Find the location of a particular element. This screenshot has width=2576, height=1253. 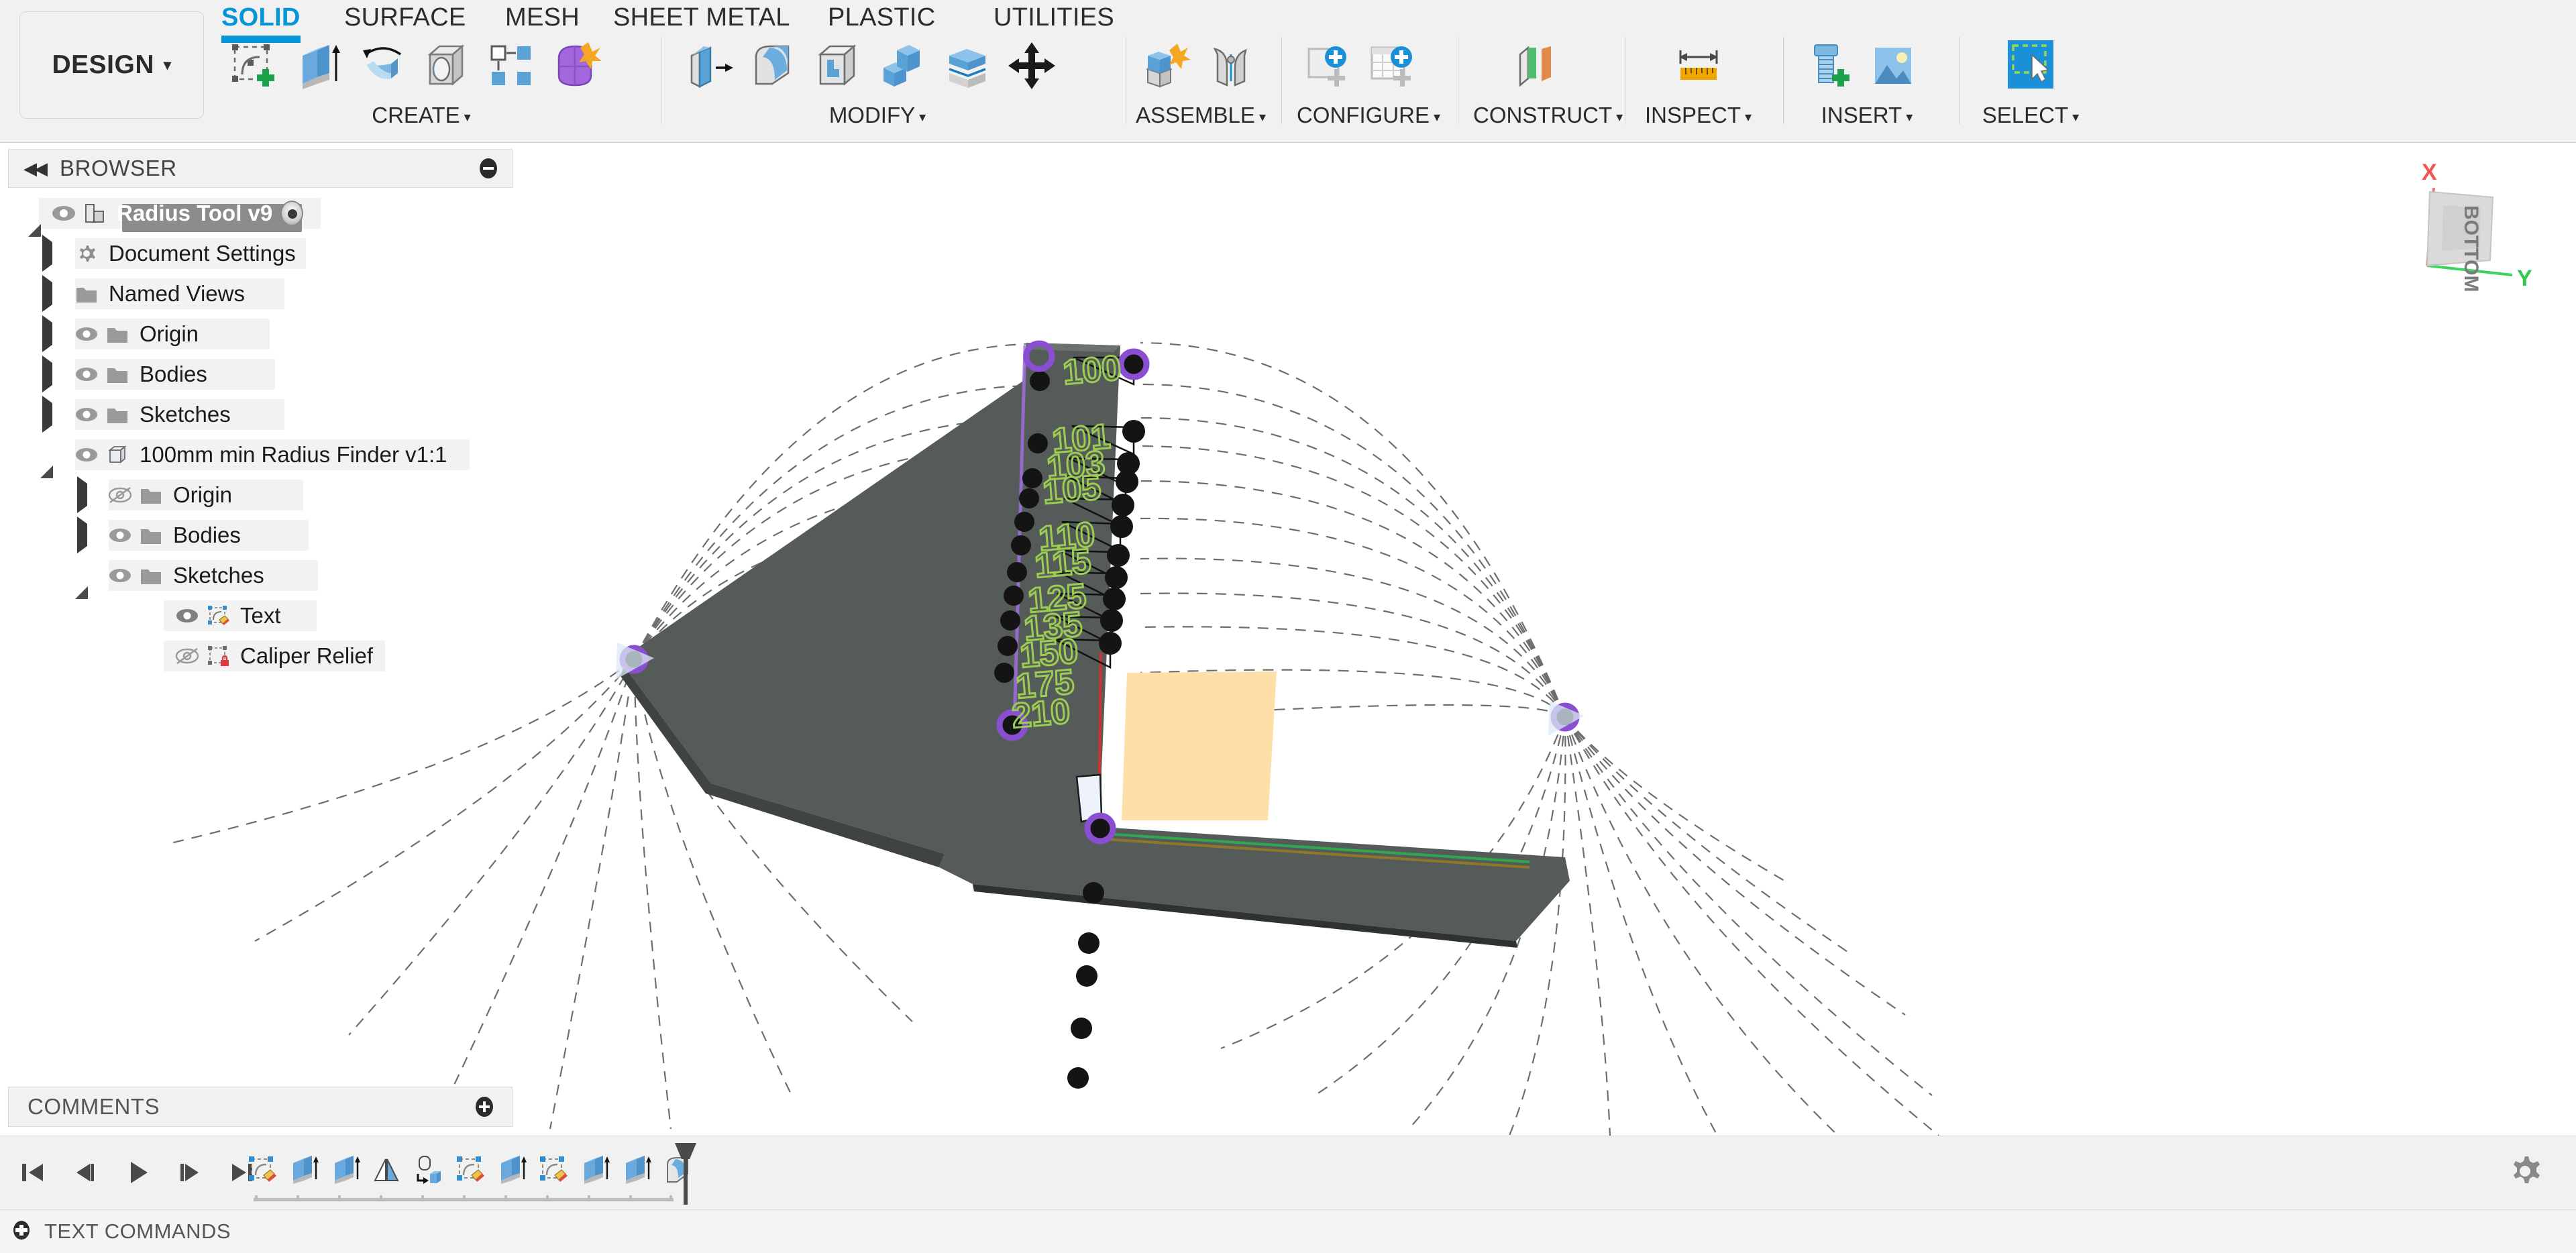

create-sketch-icon is located at coordinates (253, 65).